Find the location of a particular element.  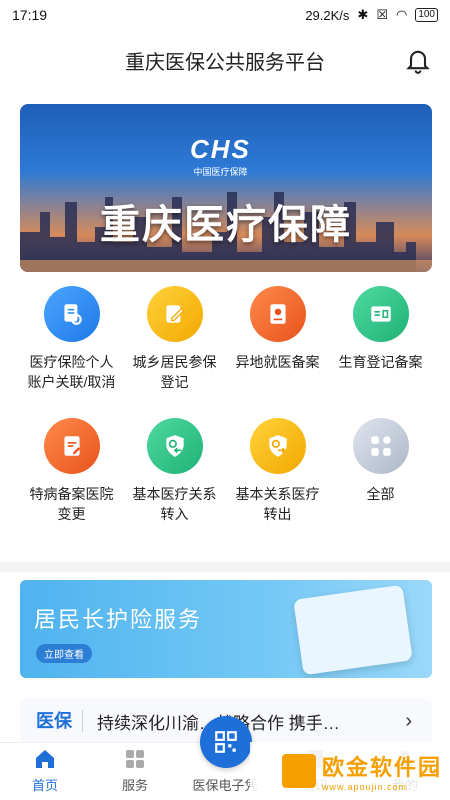

grid-all-icon is located at coordinates (380, 446).